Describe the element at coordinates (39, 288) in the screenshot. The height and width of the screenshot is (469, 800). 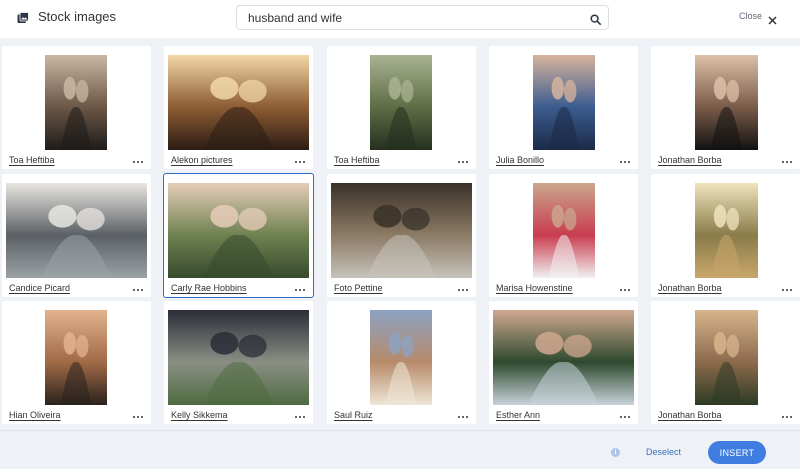
I see `author-link: Candice Picard` at that location.